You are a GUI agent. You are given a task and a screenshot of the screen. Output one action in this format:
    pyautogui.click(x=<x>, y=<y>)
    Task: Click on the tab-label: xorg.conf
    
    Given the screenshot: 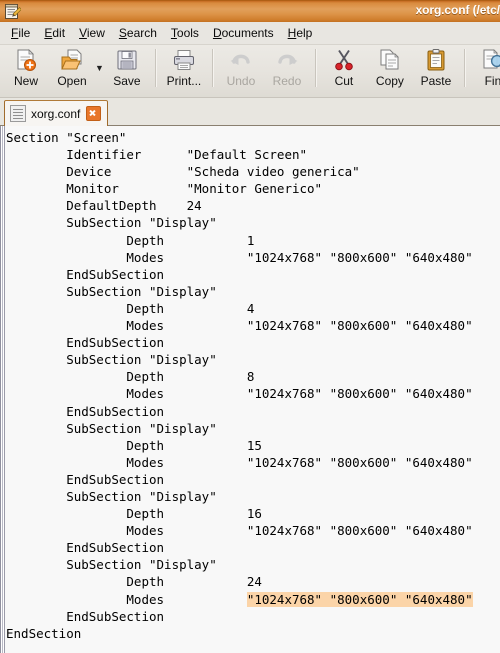 What is the action you would take?
    pyautogui.click(x=56, y=113)
    